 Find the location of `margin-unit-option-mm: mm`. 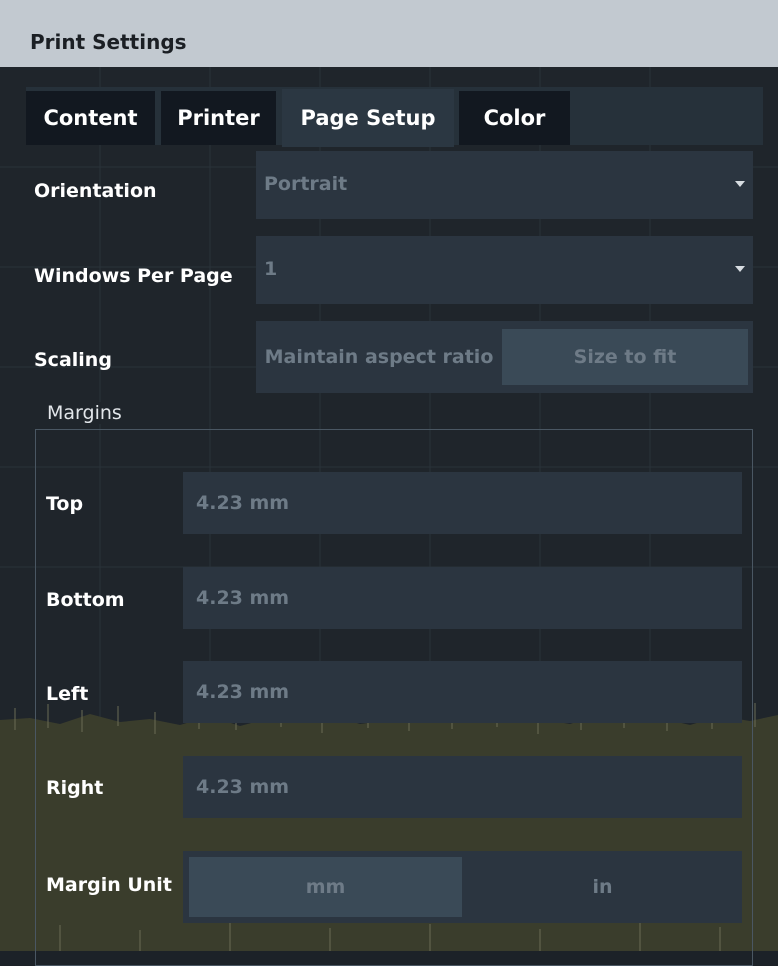

margin-unit-option-mm: mm is located at coordinates (325, 887).